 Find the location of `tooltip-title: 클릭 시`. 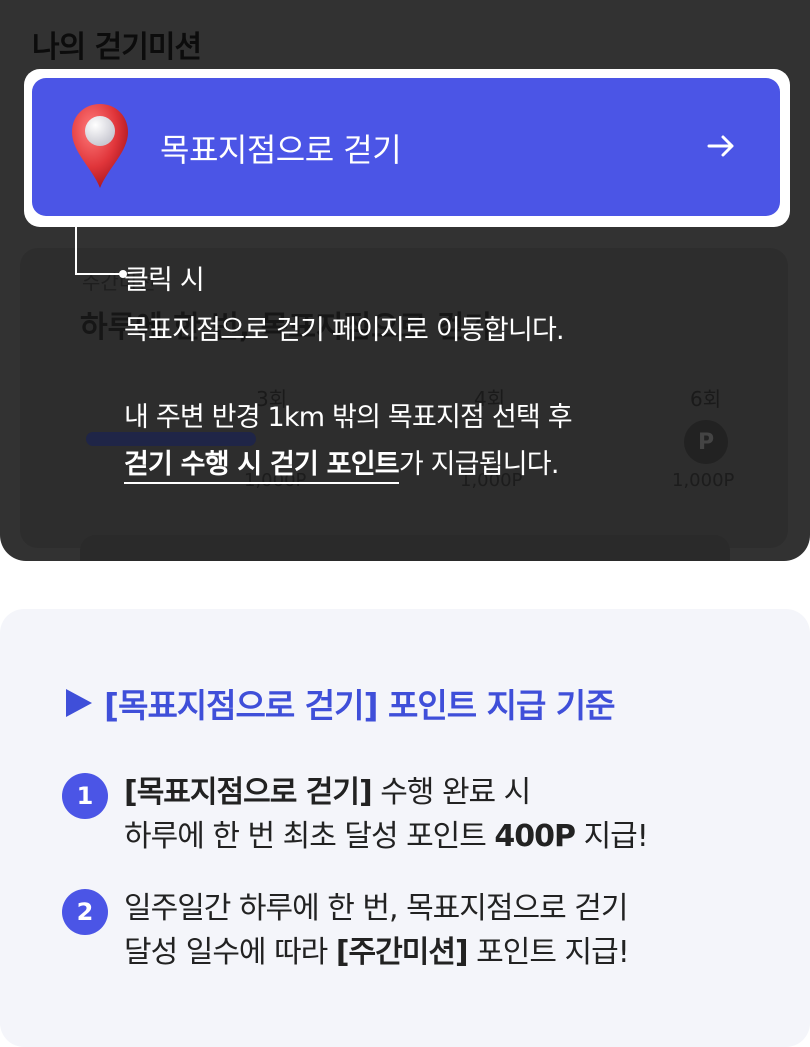

tooltip-title: 클릭 시 is located at coordinates (164, 280).